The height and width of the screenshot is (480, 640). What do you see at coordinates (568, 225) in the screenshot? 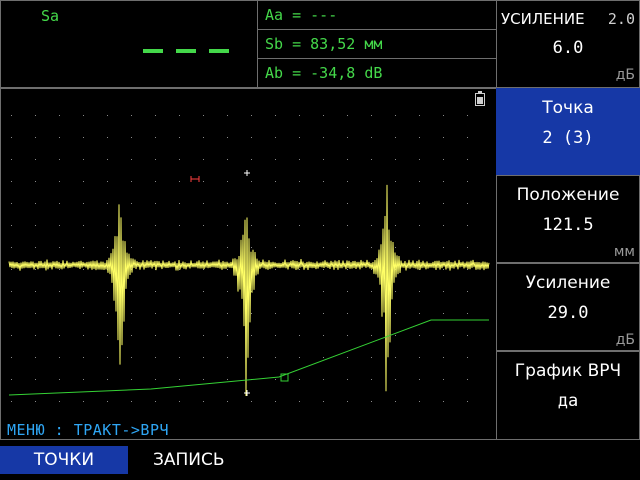
I see `side-menu-position-value: 121.5` at bounding box center [568, 225].